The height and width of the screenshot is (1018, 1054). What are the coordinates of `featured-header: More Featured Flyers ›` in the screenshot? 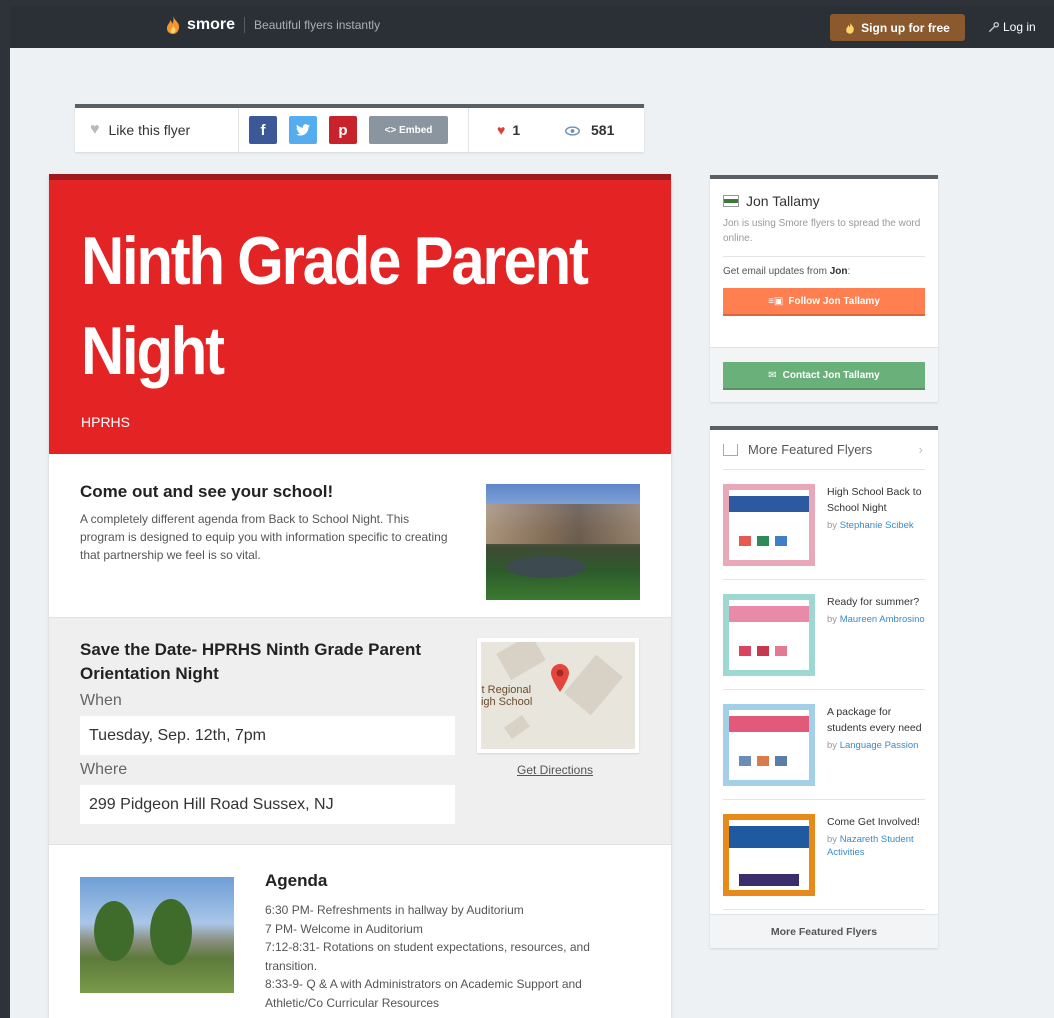 It's located at (824, 450).